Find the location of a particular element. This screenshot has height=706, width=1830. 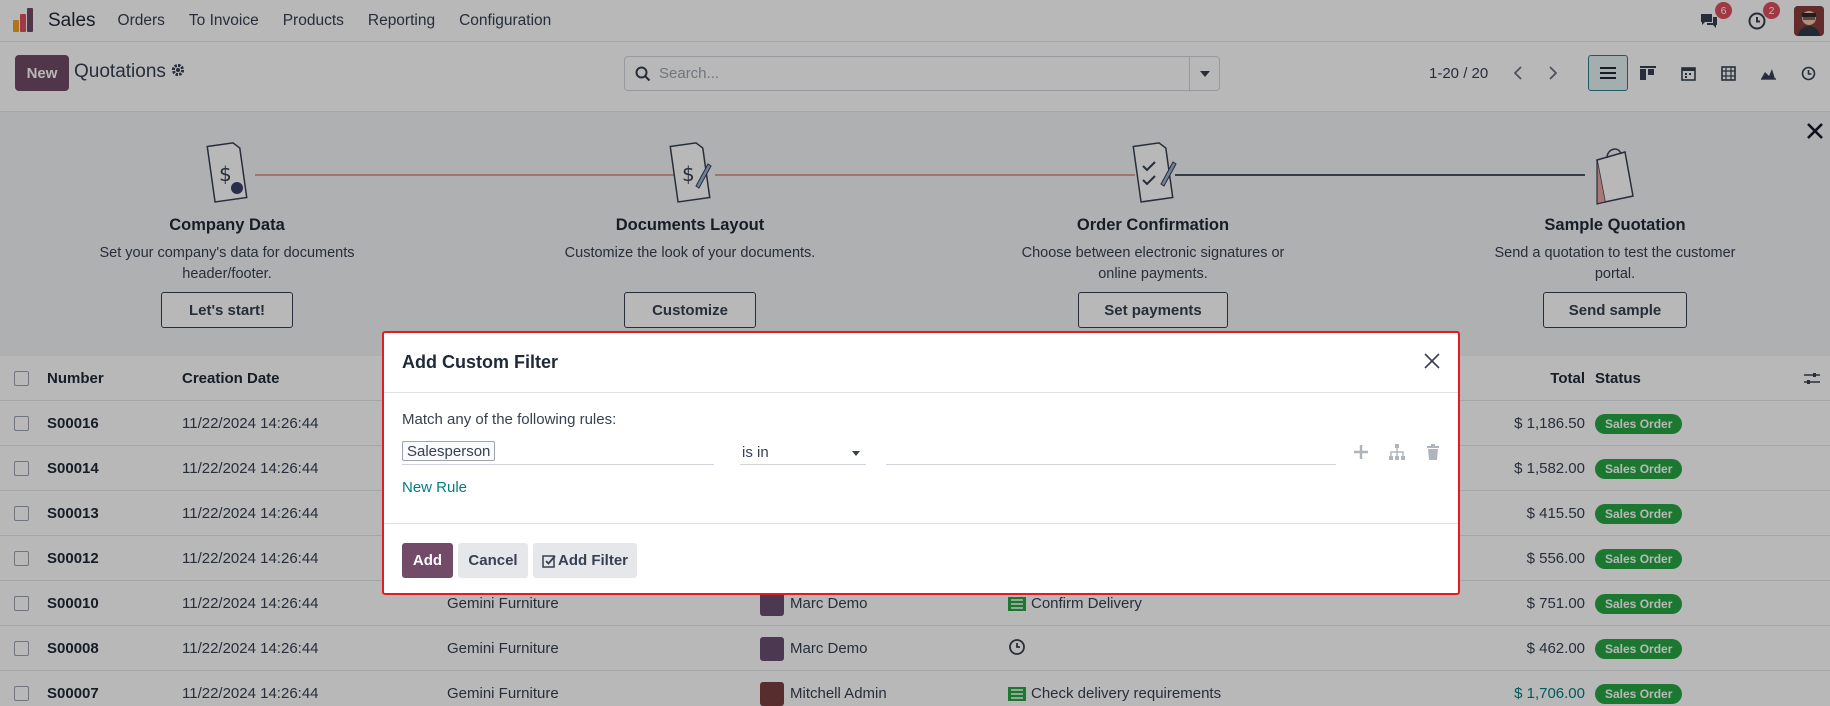

operator-value: is in is located at coordinates (755, 452).